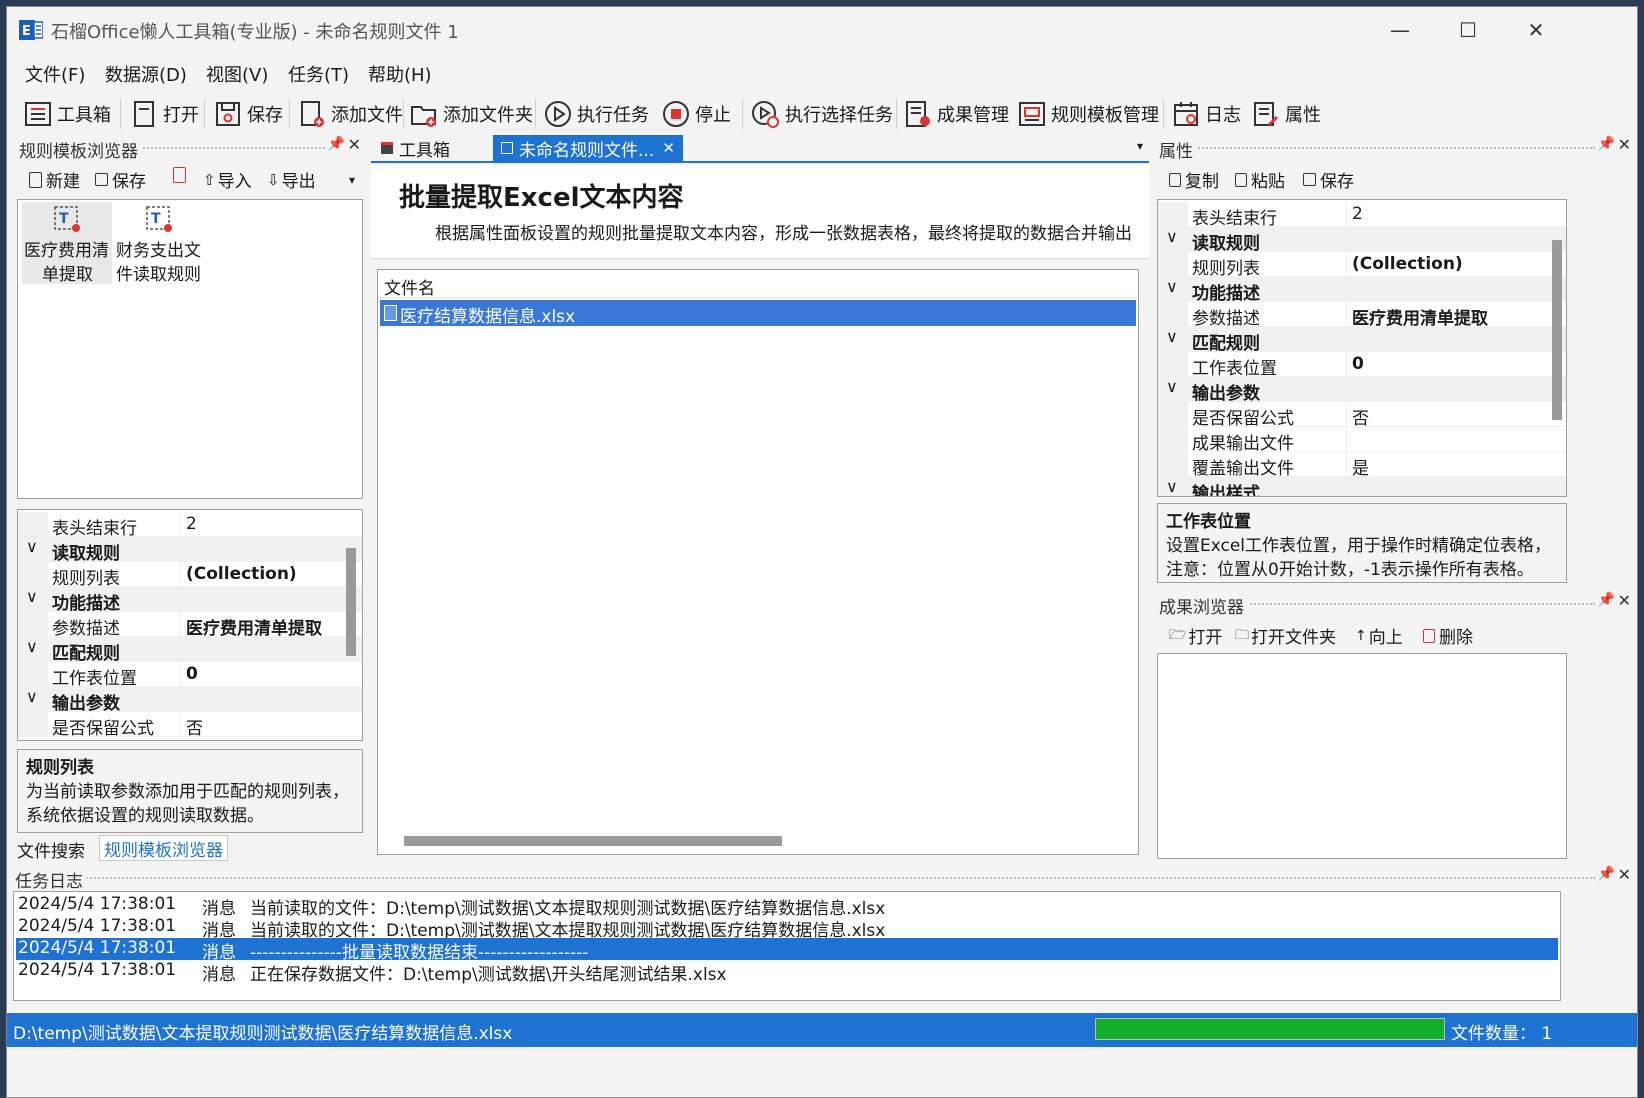 The width and height of the screenshot is (1644, 1098). I want to click on toolbox-icon, so click(387, 148).